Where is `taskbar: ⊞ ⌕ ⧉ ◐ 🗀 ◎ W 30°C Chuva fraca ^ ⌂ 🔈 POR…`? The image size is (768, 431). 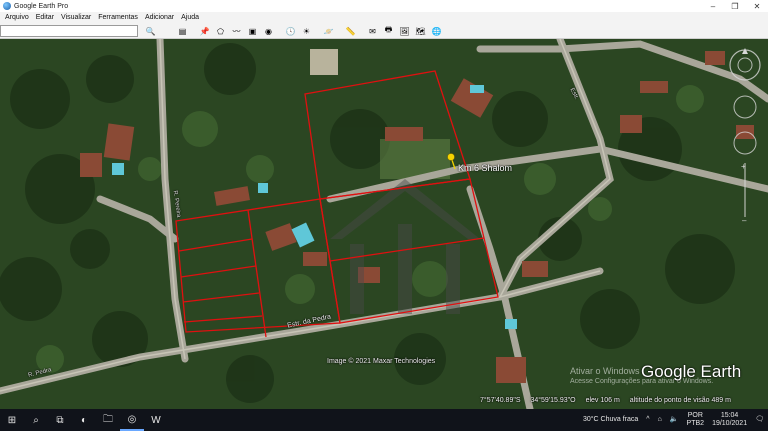 taskbar: ⊞ ⌕ ⧉ ◐ 🗀 ◎ W 30°C Chuva fraca ^ ⌂ 🔈 POR… is located at coordinates (384, 420).